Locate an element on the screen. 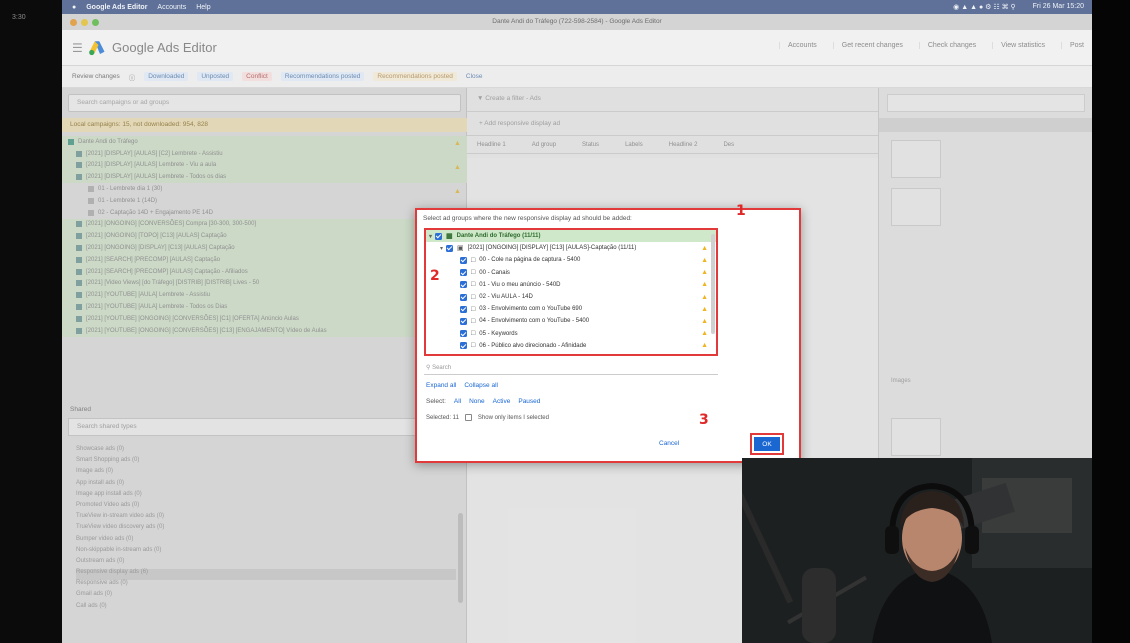  account-icon: ▦ is located at coordinates (449, 237).